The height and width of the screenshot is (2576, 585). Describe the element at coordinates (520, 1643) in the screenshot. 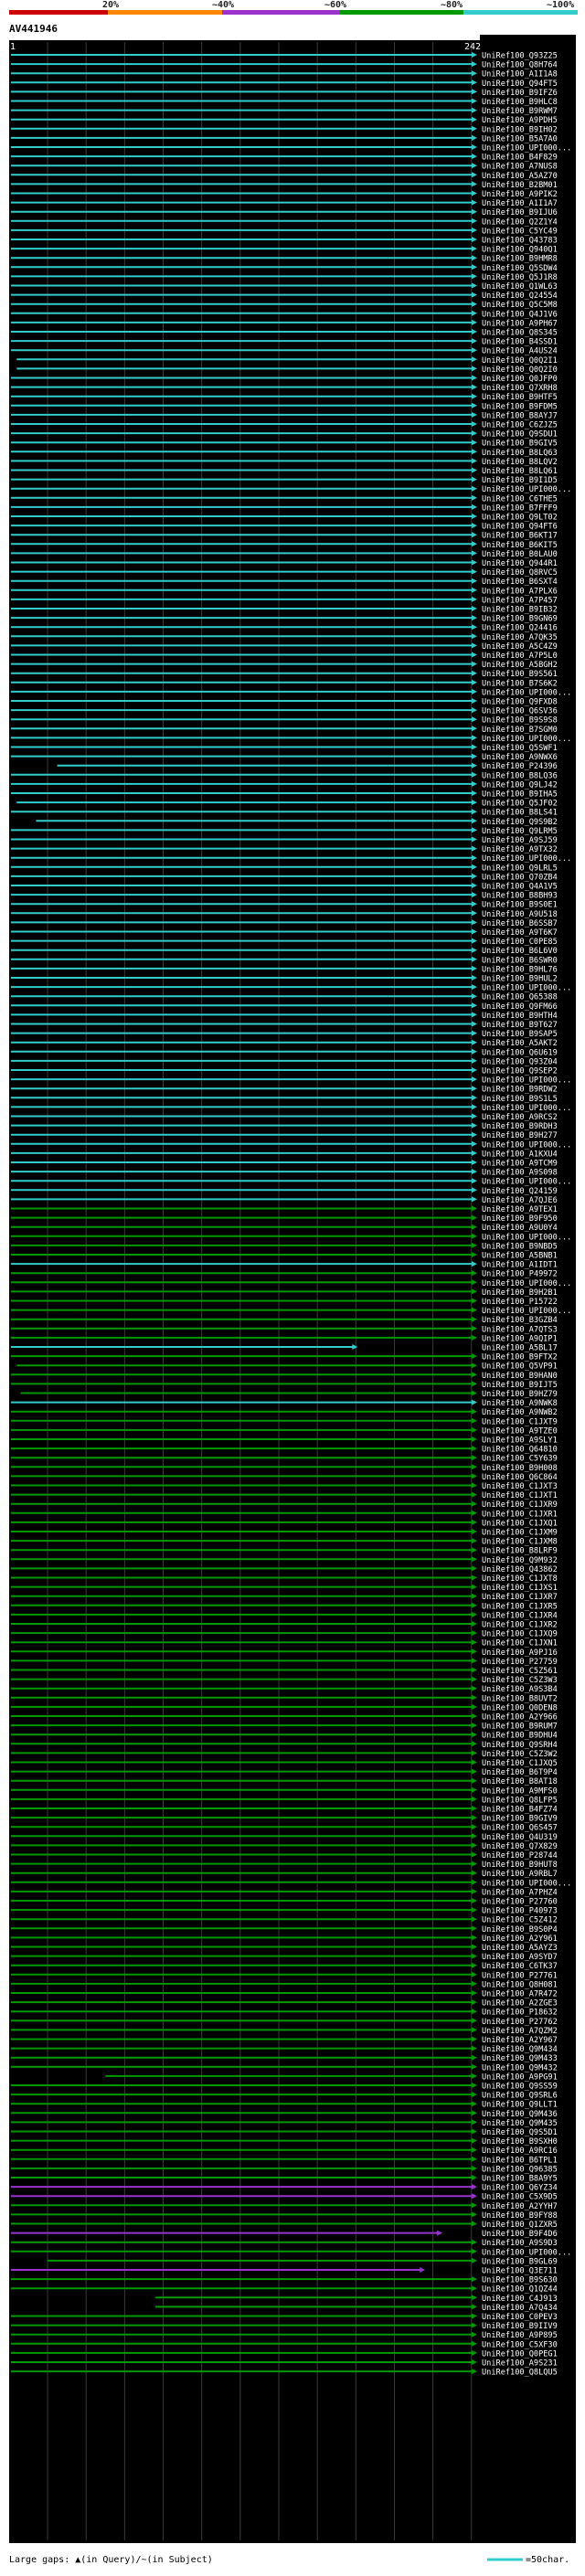

I see `hit-label: UniRef100_C1JXN1` at that location.